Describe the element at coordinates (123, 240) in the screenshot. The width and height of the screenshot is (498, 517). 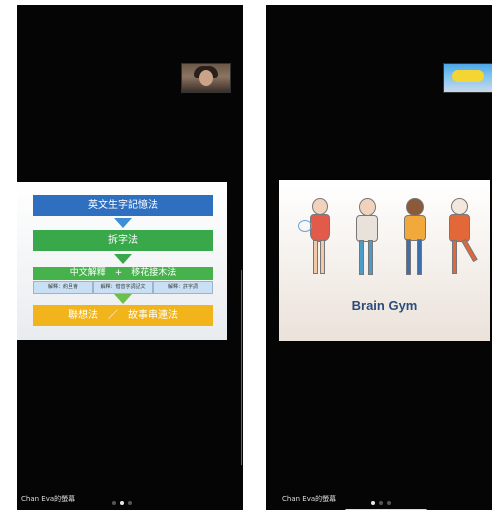
I see `slide-box-method-1: 拆字法` at that location.